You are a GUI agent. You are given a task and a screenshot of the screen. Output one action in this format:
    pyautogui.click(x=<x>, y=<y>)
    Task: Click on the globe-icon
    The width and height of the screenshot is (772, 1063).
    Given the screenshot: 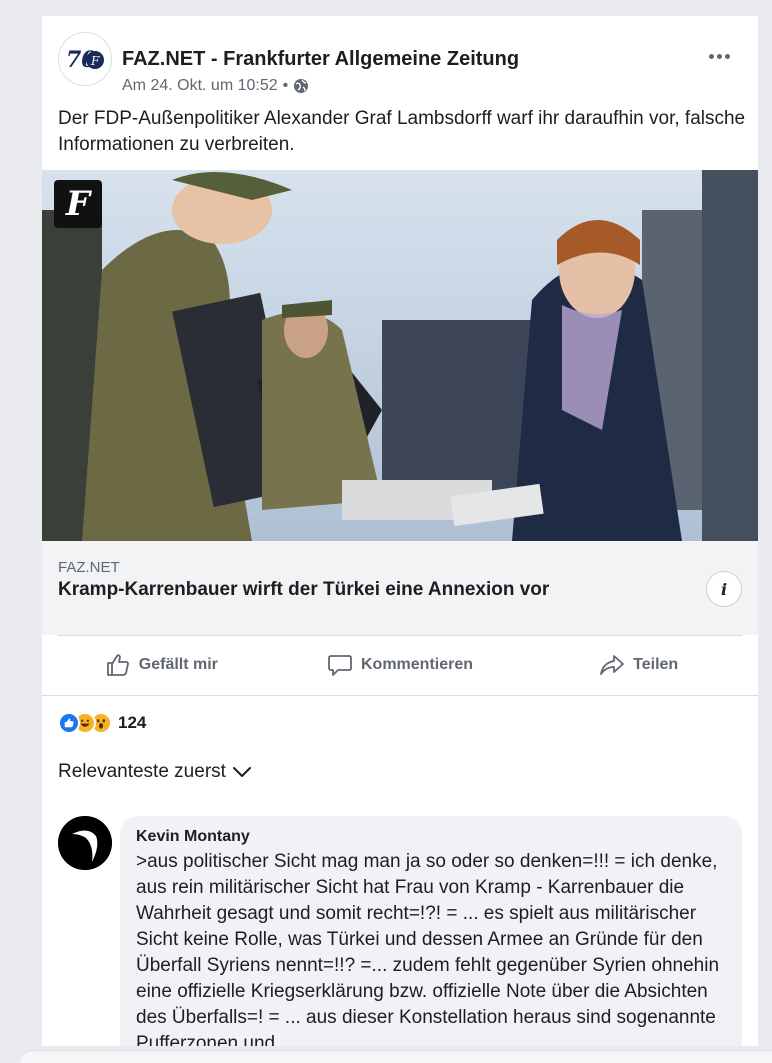 What is the action you would take?
    pyautogui.click(x=301, y=86)
    